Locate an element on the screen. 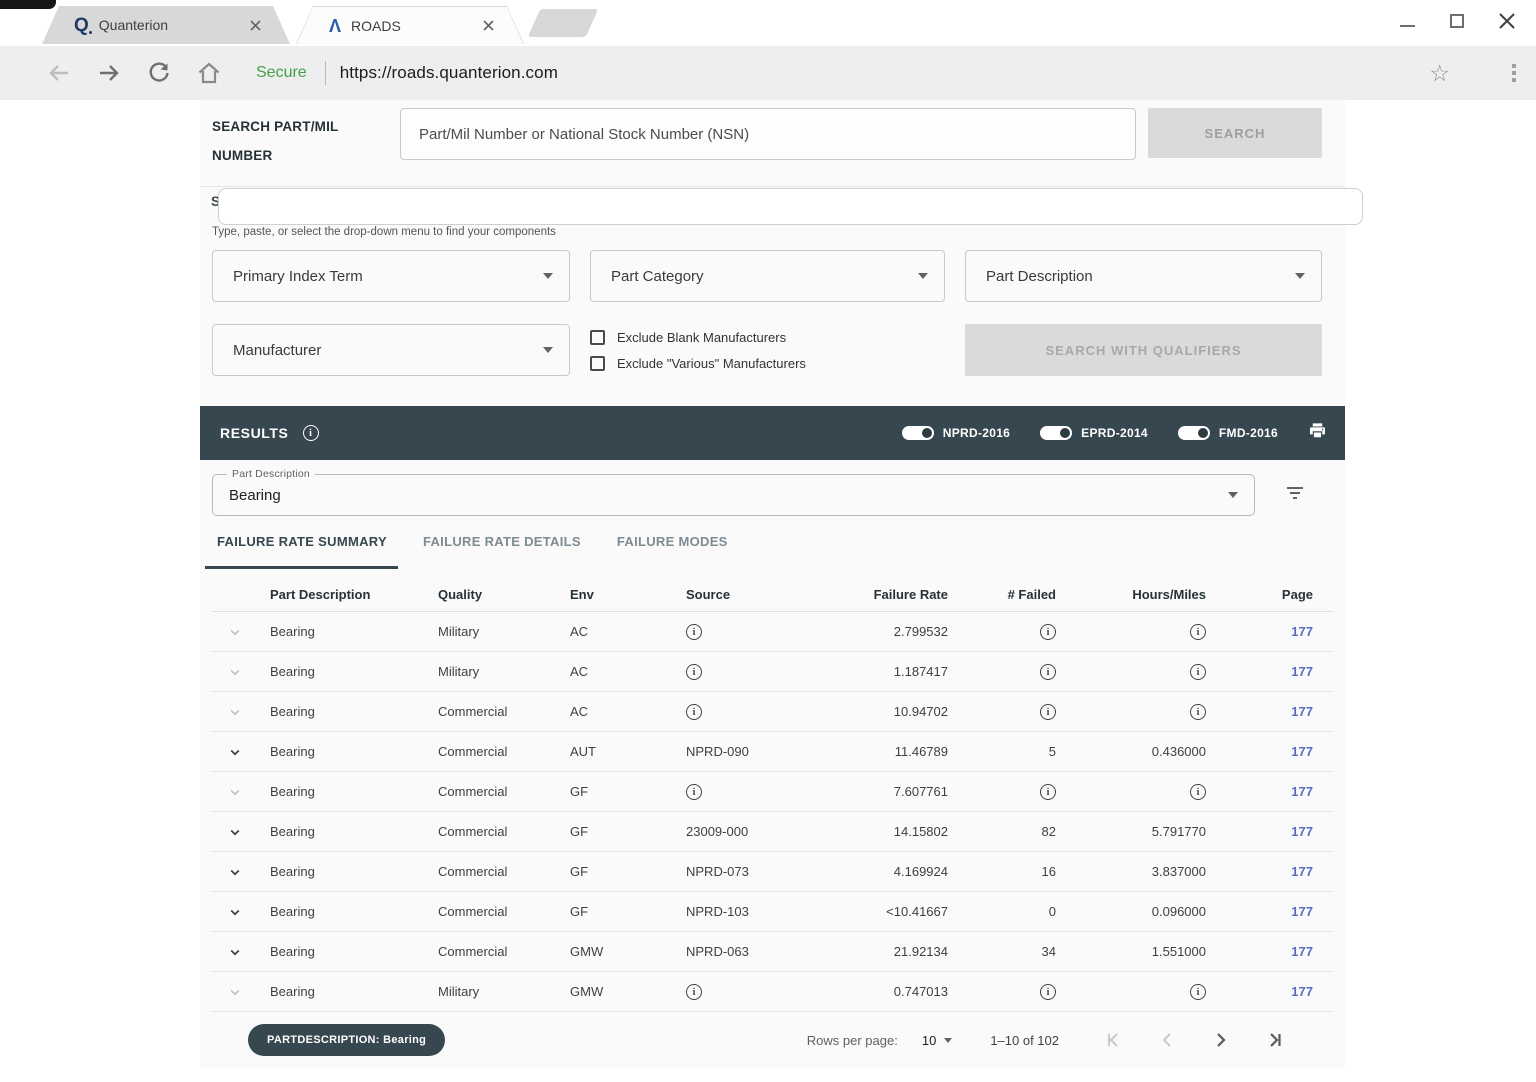 Image resolution: width=1536 pixels, height=1082 pixels. part-mil-input is located at coordinates (768, 134).